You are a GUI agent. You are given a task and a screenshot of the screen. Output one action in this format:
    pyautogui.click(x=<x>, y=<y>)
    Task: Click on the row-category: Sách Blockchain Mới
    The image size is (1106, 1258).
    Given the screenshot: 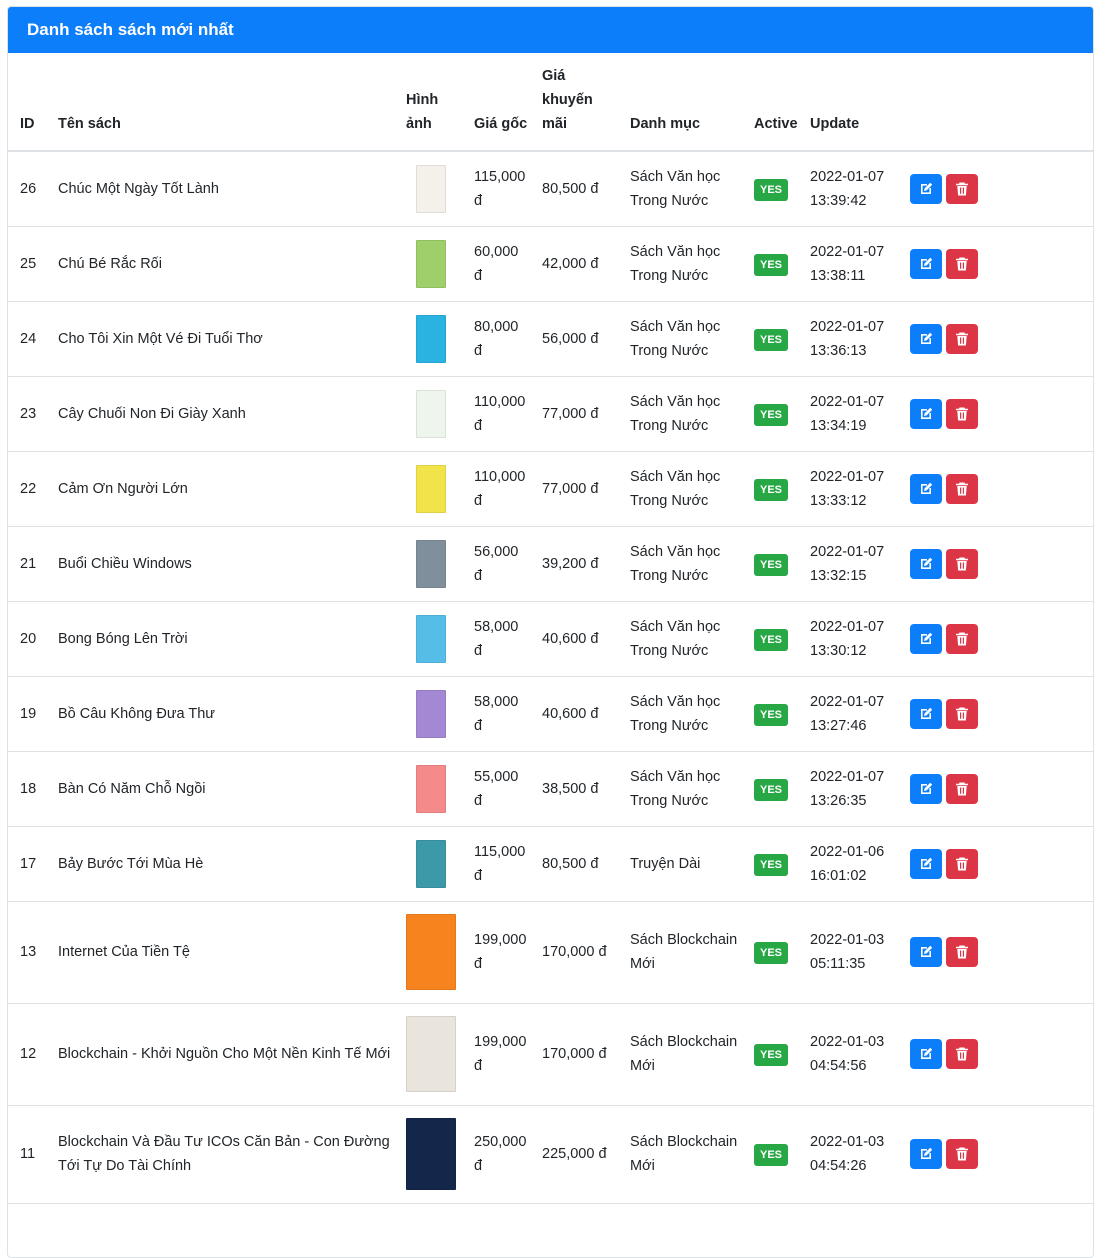 What is the action you would take?
    pyautogui.click(x=680, y=952)
    